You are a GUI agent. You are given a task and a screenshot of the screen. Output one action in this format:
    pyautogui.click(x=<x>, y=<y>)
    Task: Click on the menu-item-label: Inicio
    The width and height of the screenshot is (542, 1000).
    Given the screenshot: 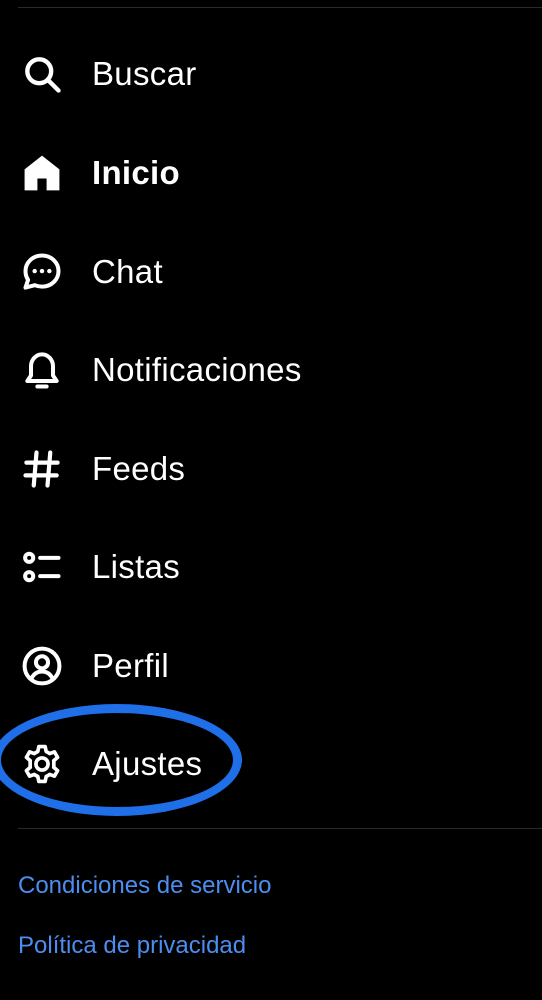 What is the action you would take?
    pyautogui.click(x=136, y=172)
    